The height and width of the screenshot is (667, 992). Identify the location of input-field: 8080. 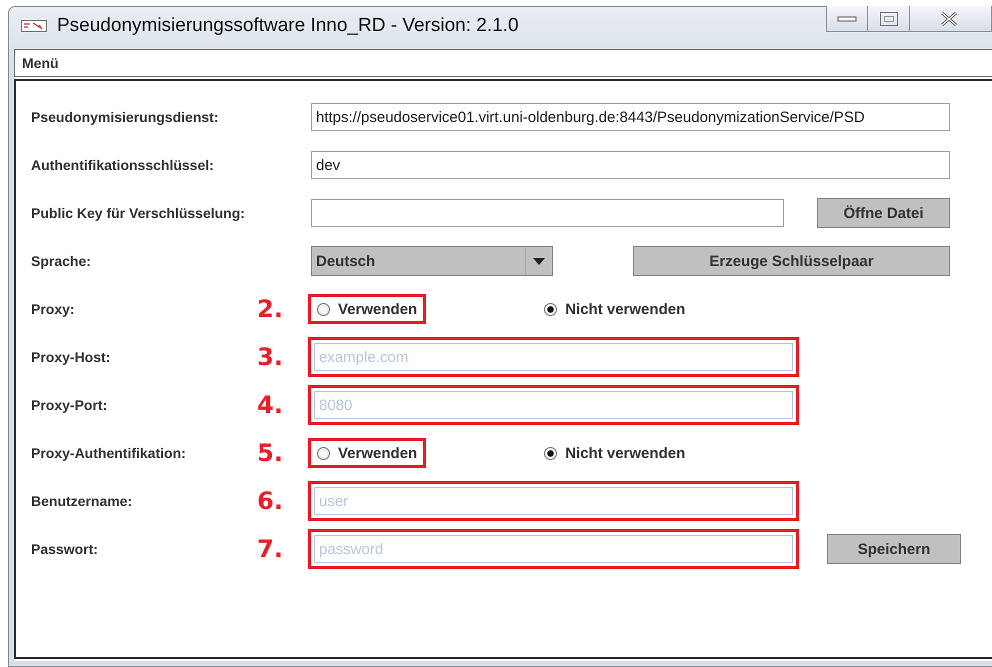
(553, 405).